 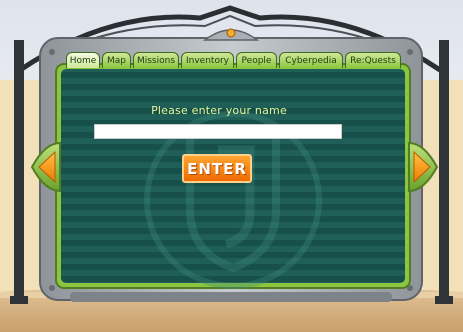 What do you see at coordinates (444, 172) in the screenshot?
I see `right-pillar` at bounding box center [444, 172].